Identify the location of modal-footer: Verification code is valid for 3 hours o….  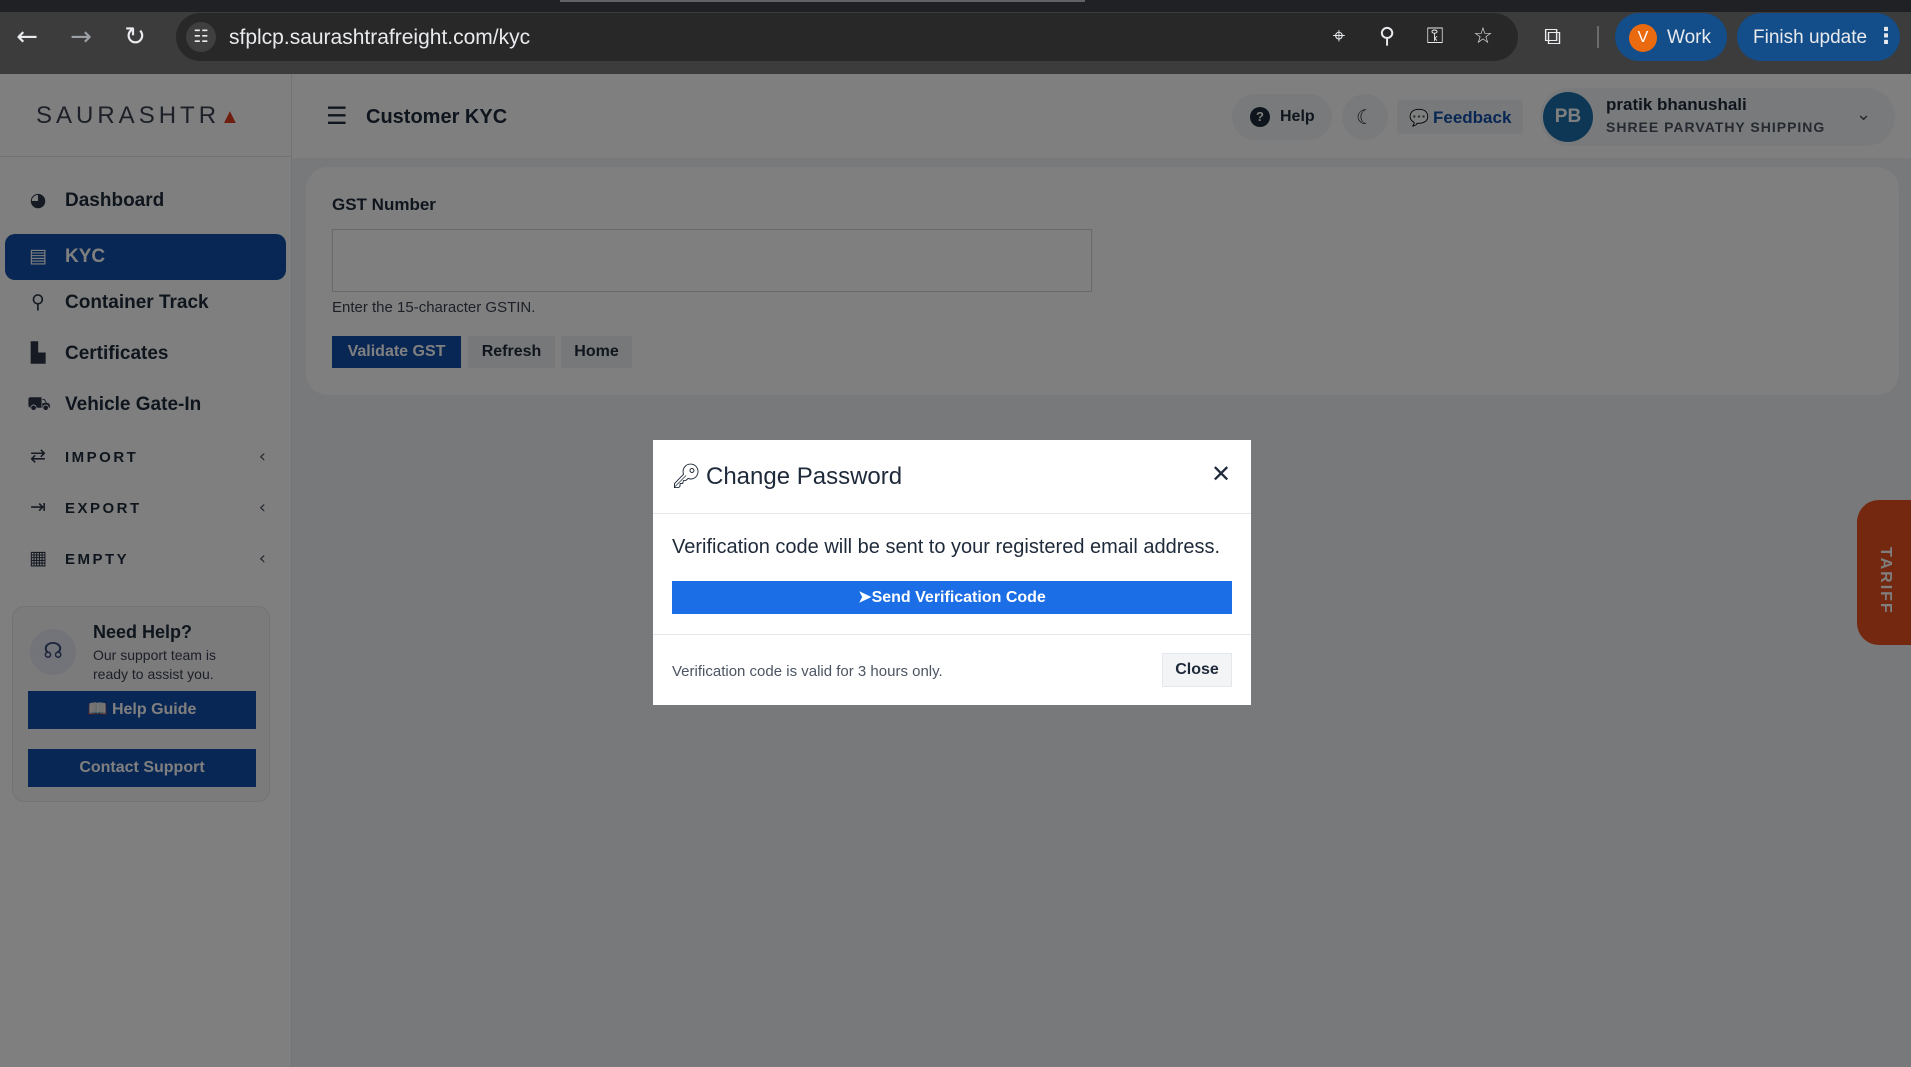
(952, 669).